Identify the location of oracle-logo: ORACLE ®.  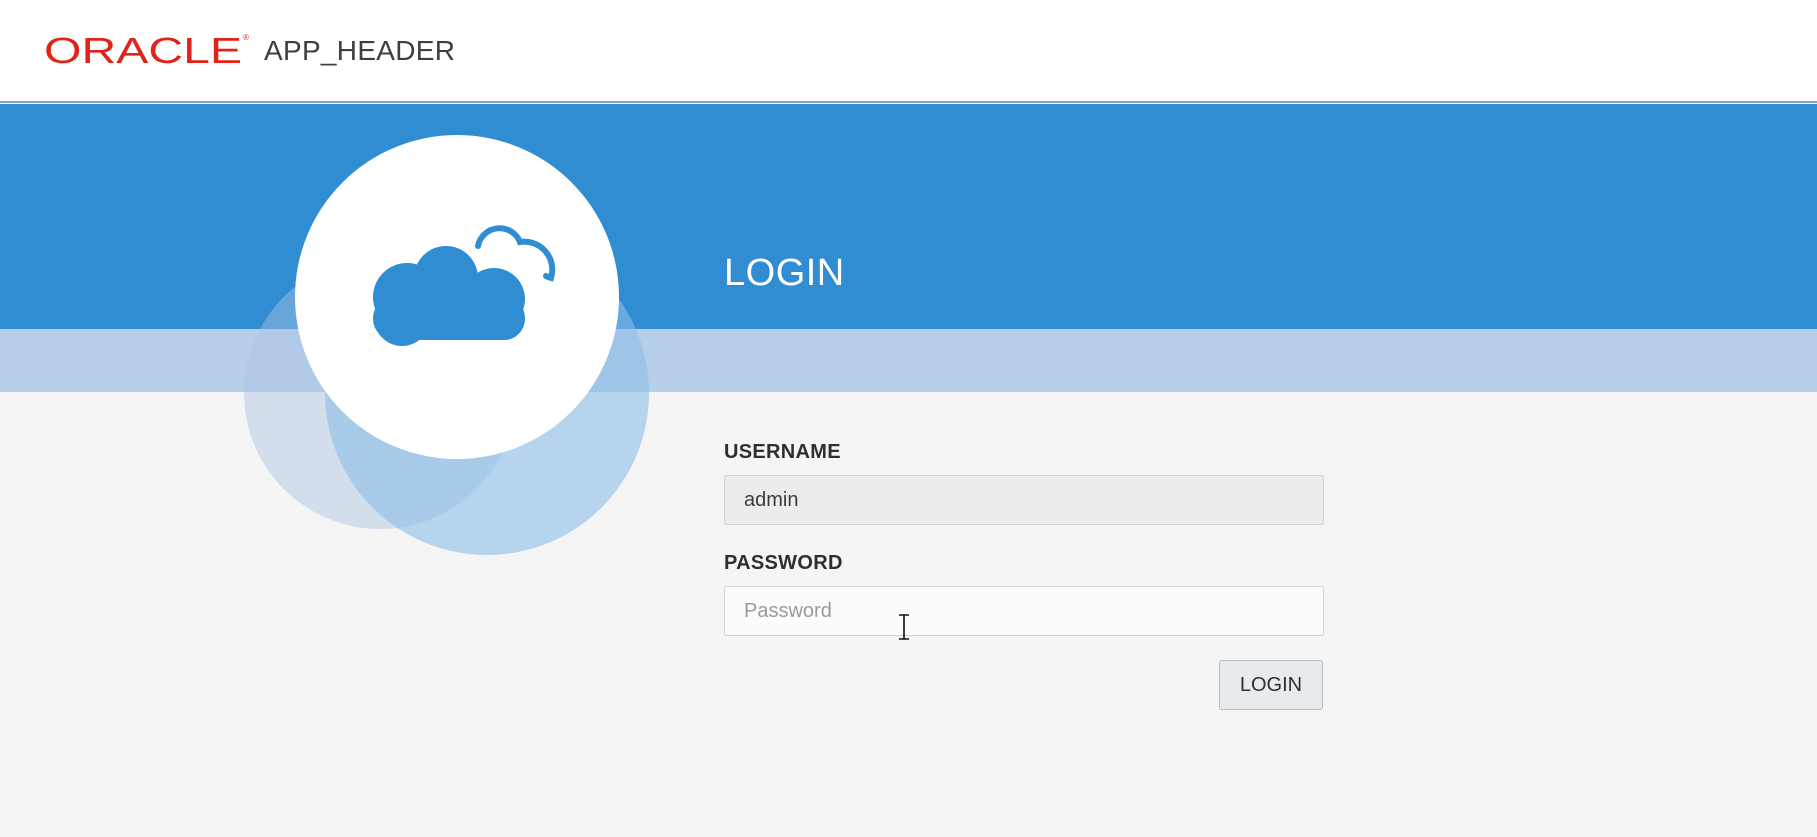
(147, 50).